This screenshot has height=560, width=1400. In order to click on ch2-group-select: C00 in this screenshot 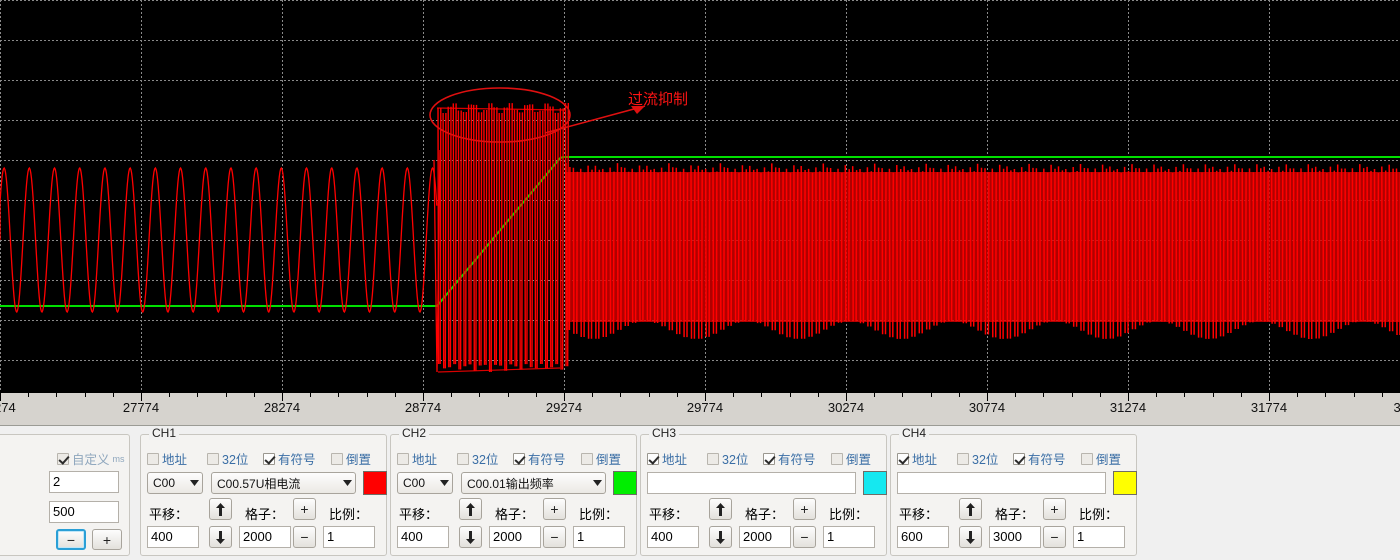, I will do `click(425, 483)`.